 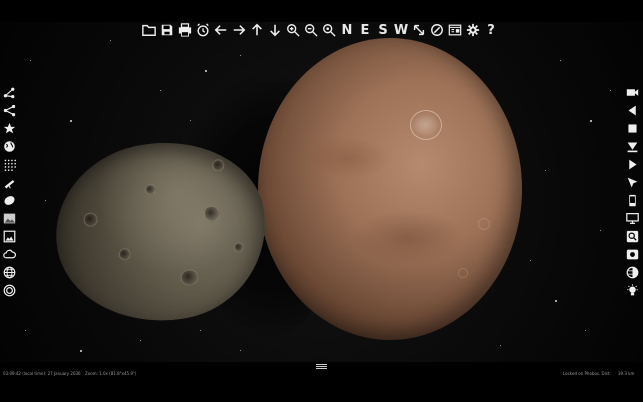 I want to click on arrow-up-icon, so click(x=257, y=30).